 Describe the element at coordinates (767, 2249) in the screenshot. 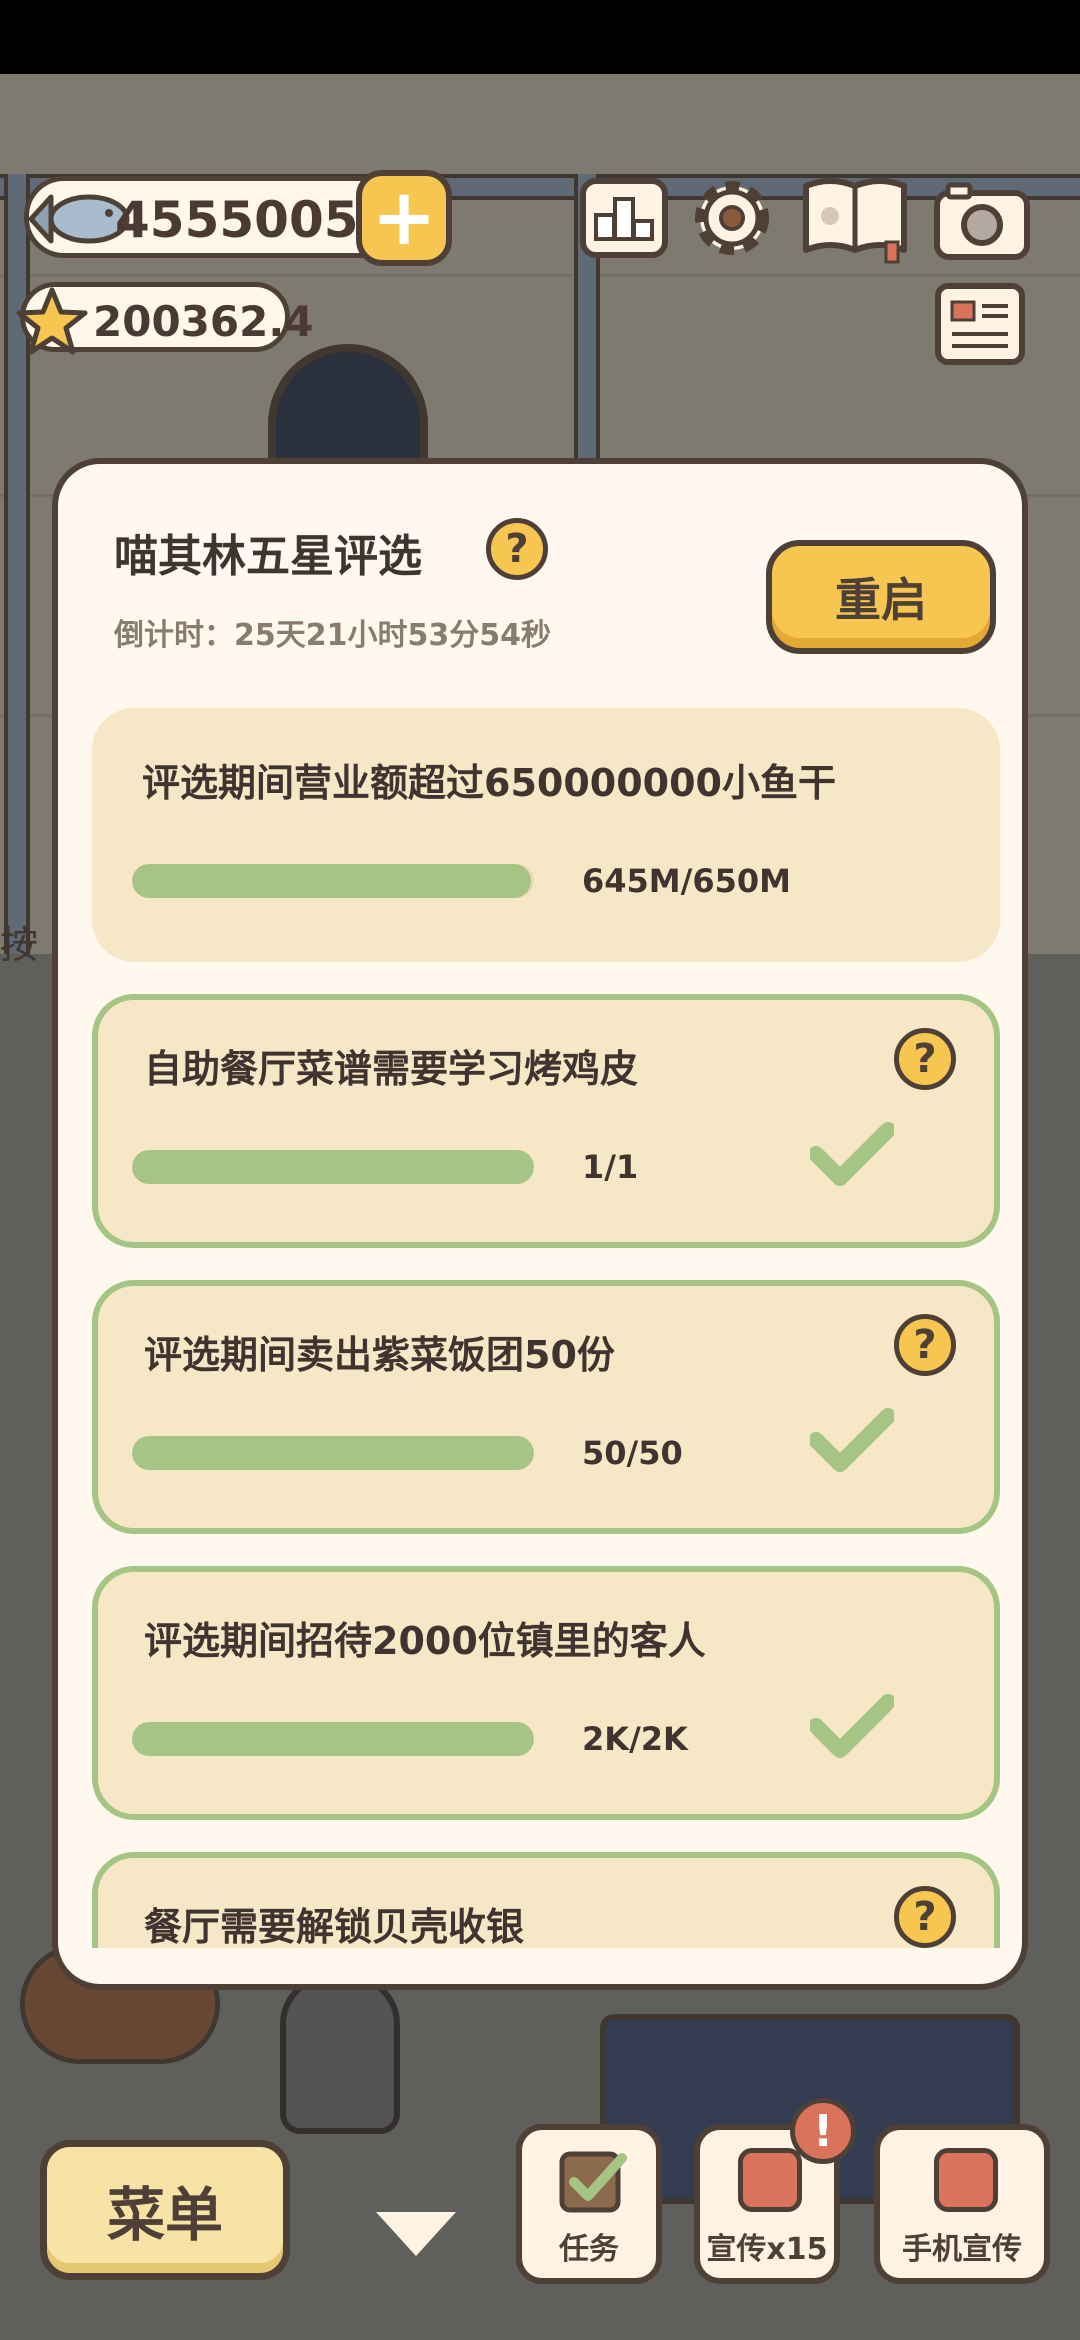

I see `promotion-label: 宣传x15` at that location.